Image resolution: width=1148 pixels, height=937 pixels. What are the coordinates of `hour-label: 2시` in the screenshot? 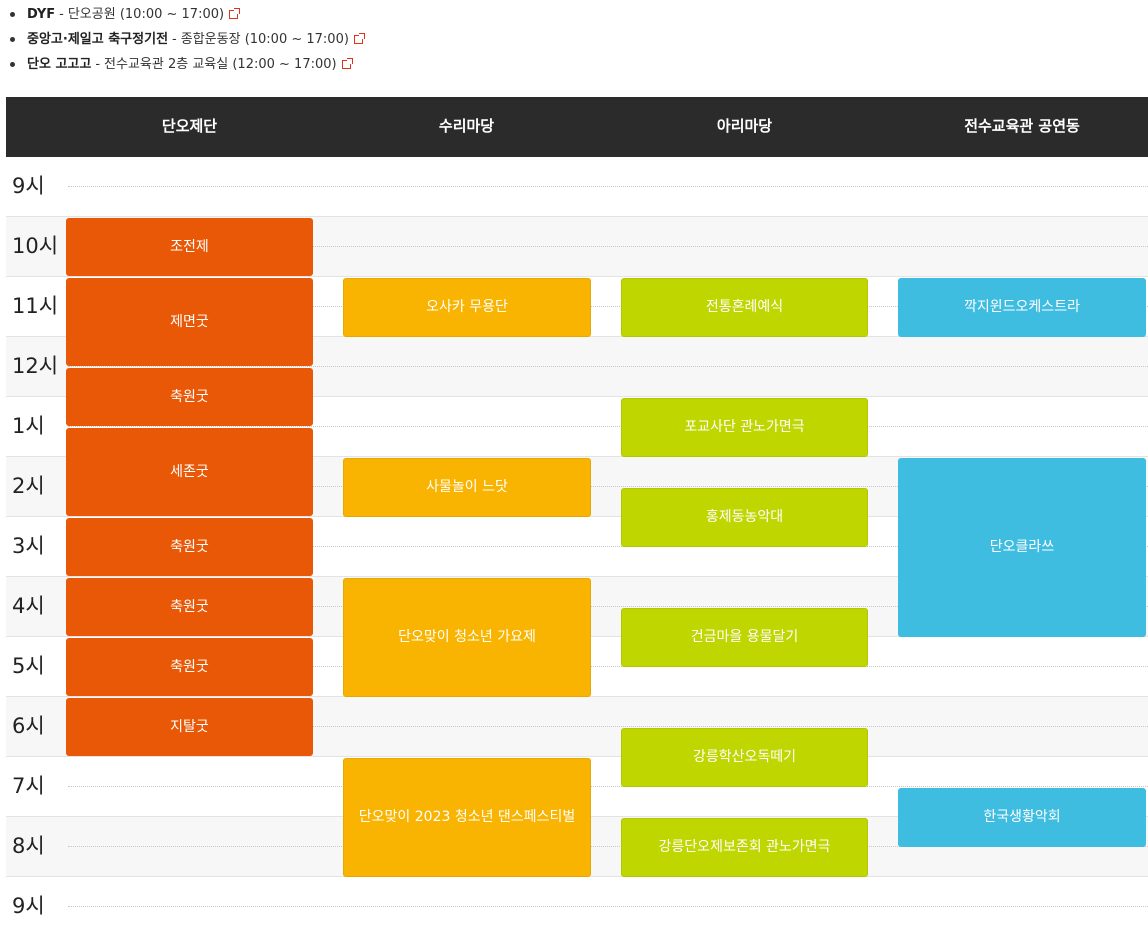 It's located at (28, 486).